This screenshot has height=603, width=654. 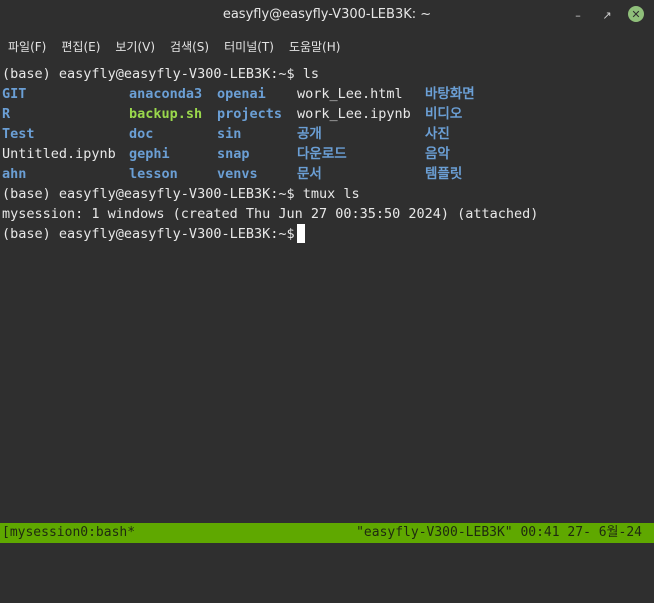 I want to click on ls-entry: lesson, so click(x=153, y=174).